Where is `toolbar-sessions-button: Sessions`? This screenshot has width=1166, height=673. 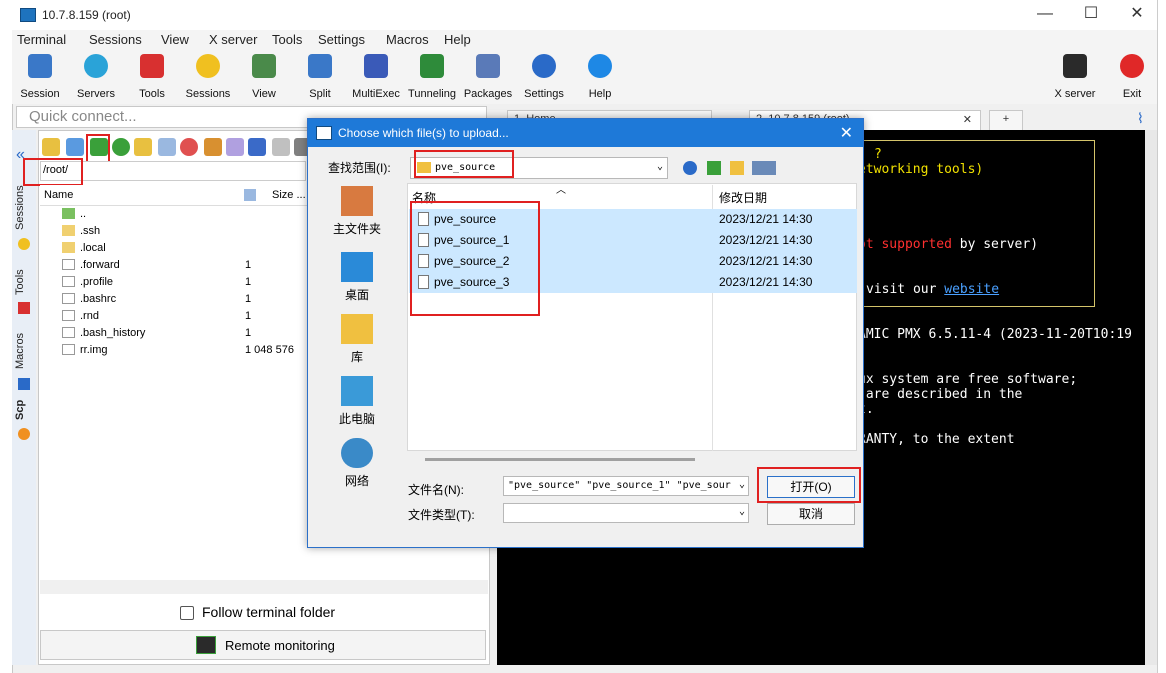
toolbar-sessions-button: Sessions is located at coordinates (208, 77).